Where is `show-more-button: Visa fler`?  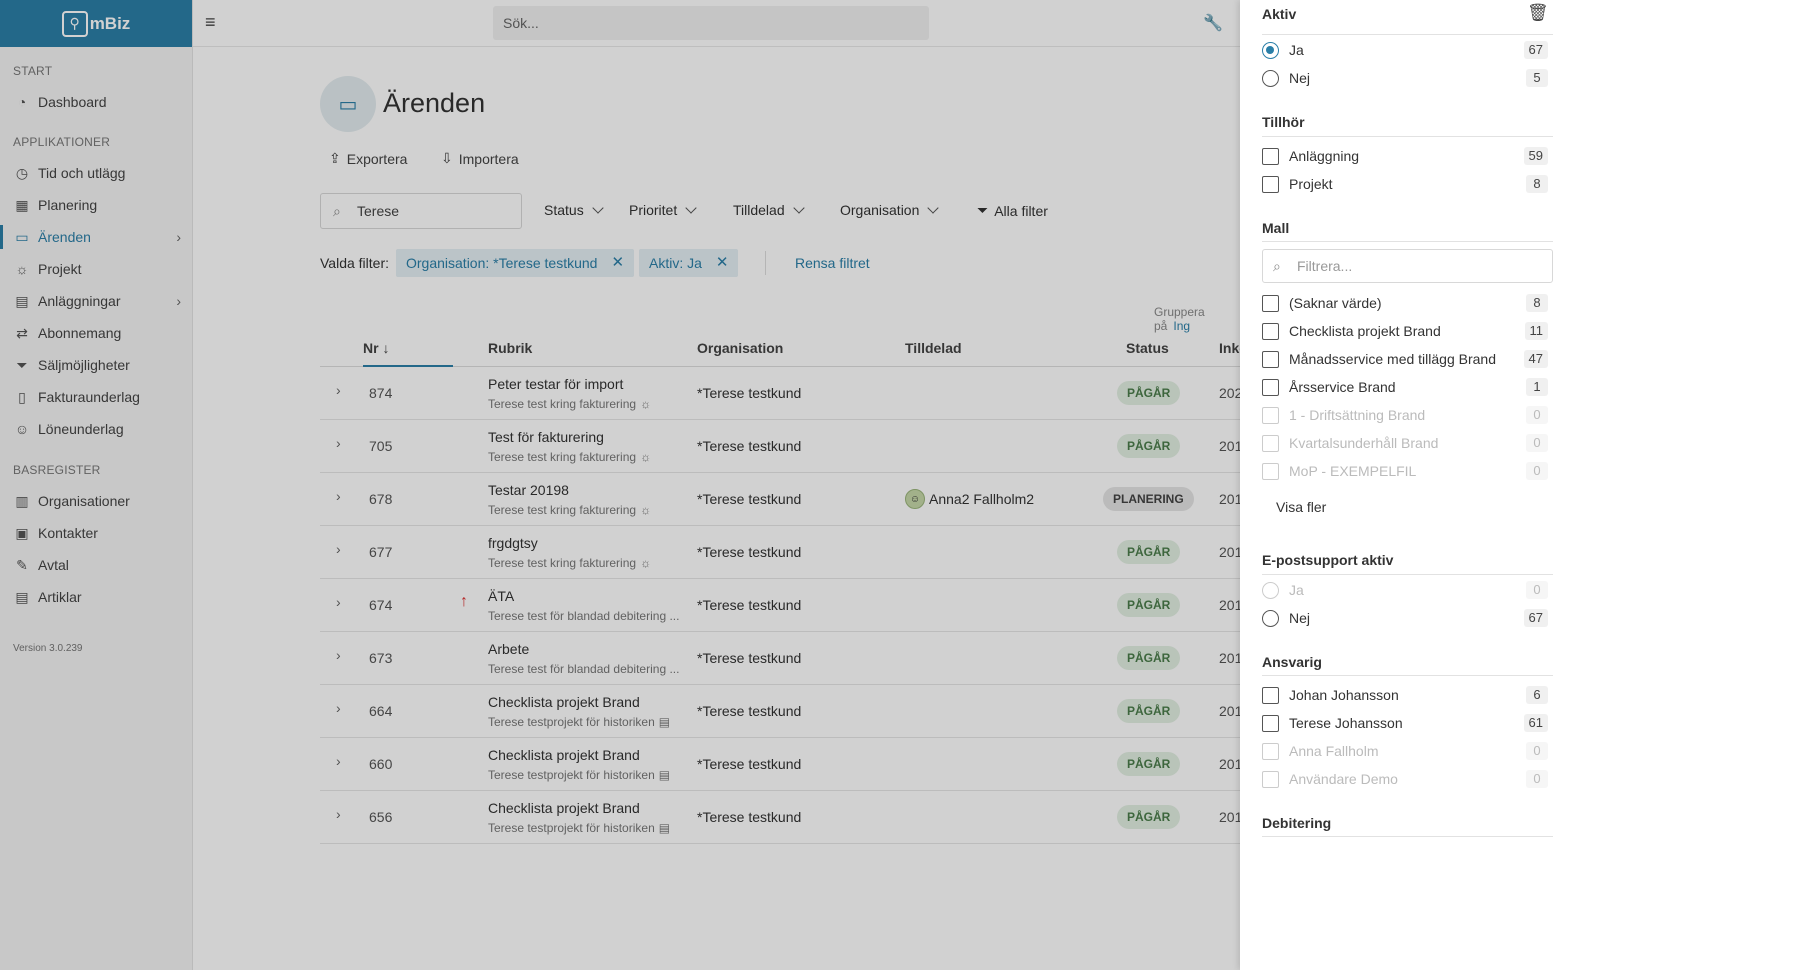 show-more-button: Visa fler is located at coordinates (1301, 507).